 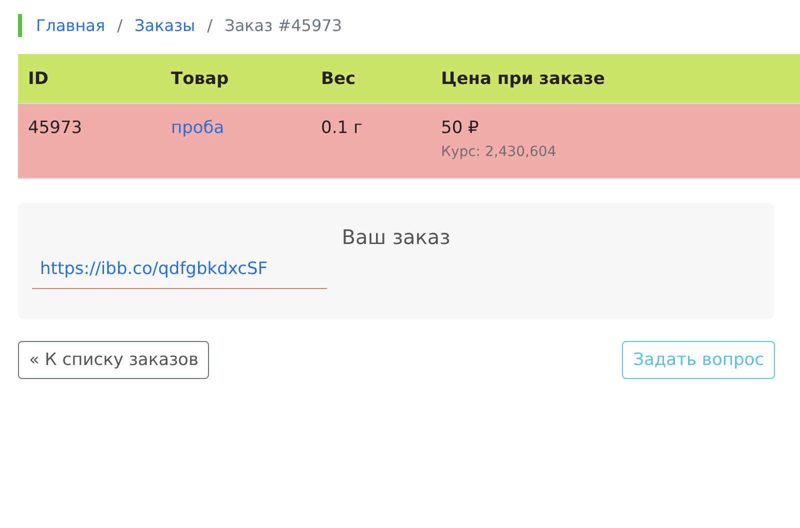 What do you see at coordinates (396, 237) in the screenshot?
I see `card-title: Ваш заказ` at bounding box center [396, 237].